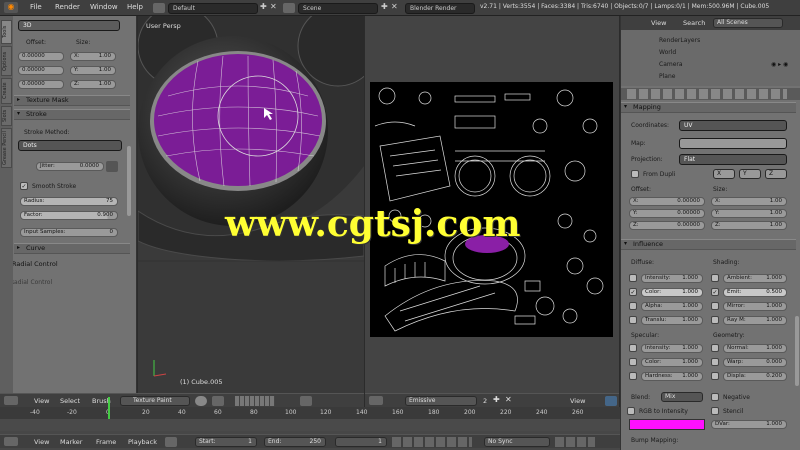 This screenshot has width=800, height=450. Describe the element at coordinates (708, 107) in the screenshot. I see `mapping-panel: Mapping` at that location.